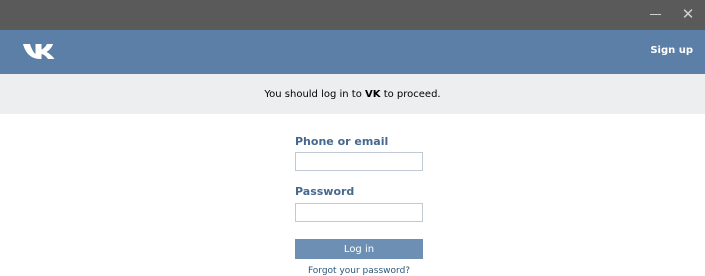 The image size is (705, 276). I want to click on sign-up-link: Sign up, so click(671, 50).